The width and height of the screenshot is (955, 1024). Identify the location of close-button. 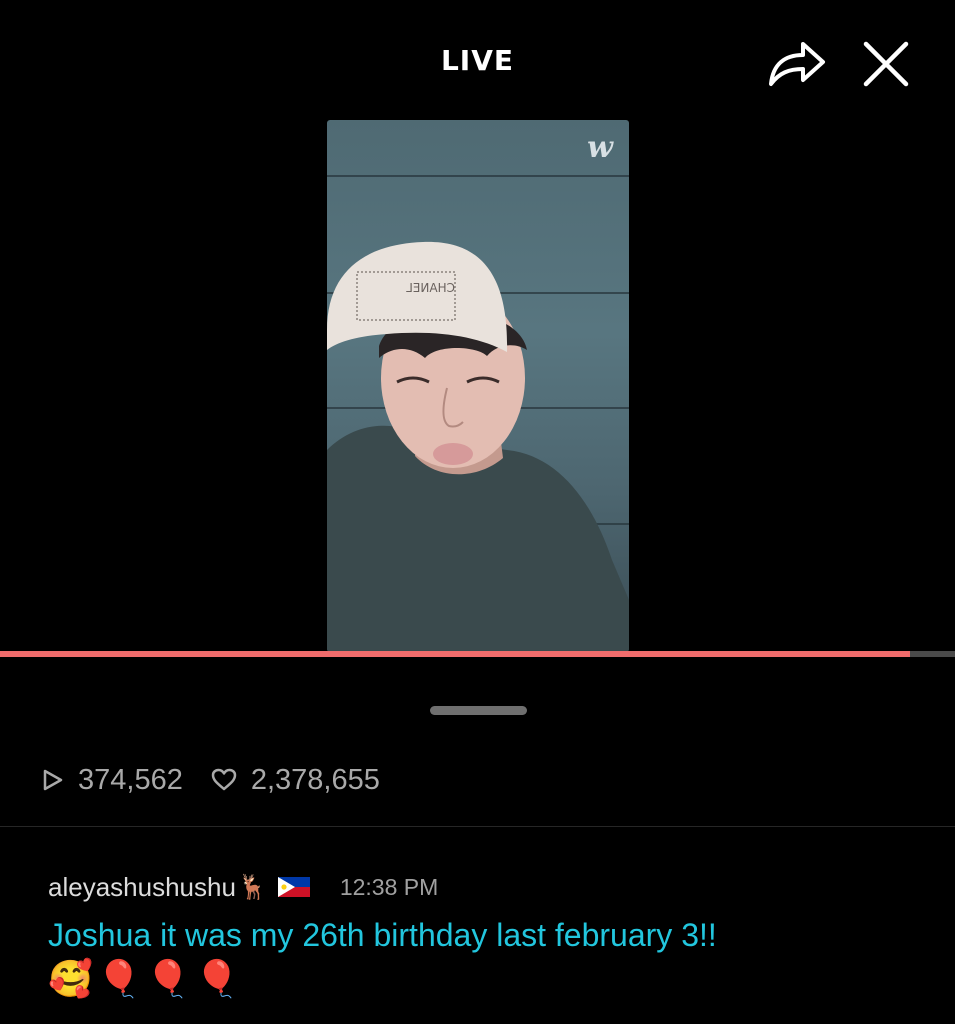
(886, 64).